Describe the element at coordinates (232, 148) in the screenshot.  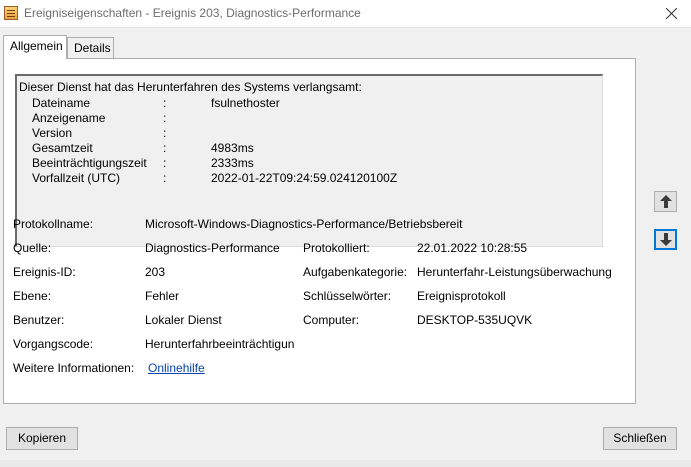
I see `description-row-value: 4983ms` at that location.